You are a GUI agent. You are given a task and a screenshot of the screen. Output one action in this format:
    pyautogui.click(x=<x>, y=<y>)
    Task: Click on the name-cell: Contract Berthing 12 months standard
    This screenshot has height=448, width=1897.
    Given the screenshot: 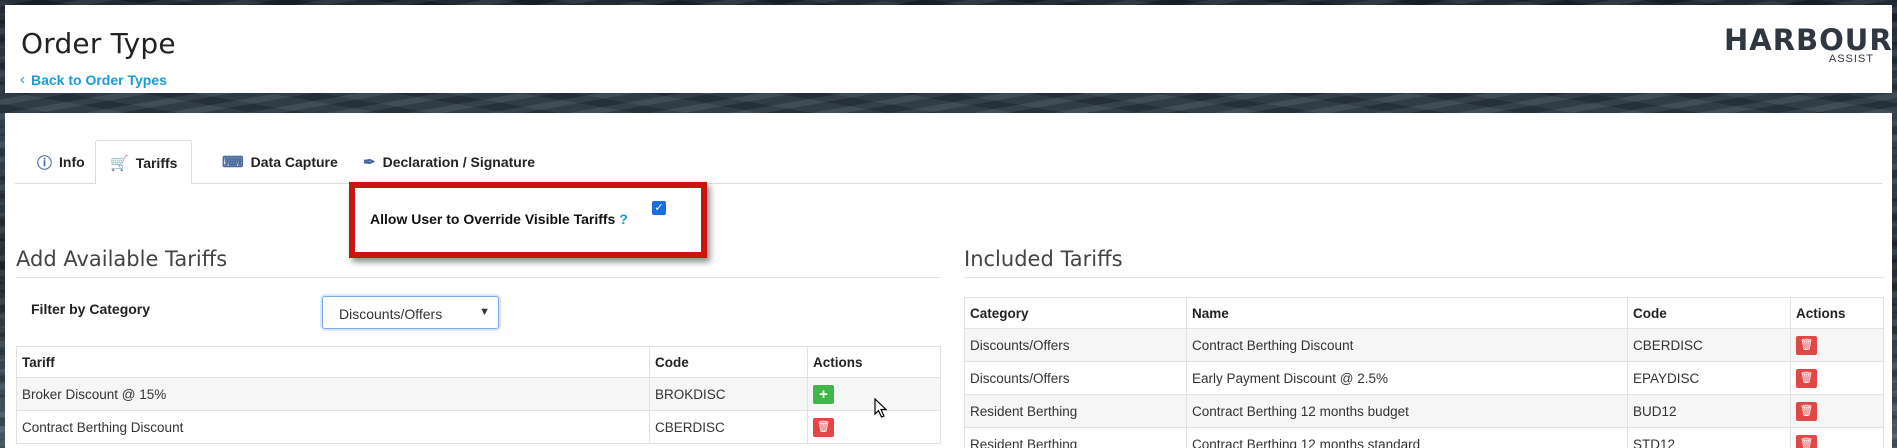 What is the action you would take?
    pyautogui.click(x=1407, y=437)
    